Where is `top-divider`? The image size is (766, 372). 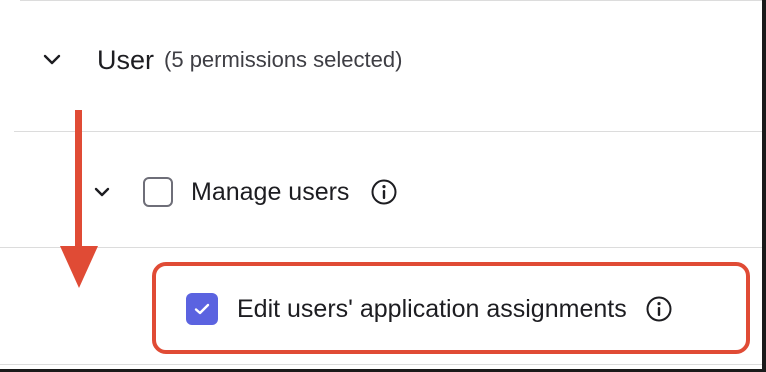 top-divider is located at coordinates (391, 0).